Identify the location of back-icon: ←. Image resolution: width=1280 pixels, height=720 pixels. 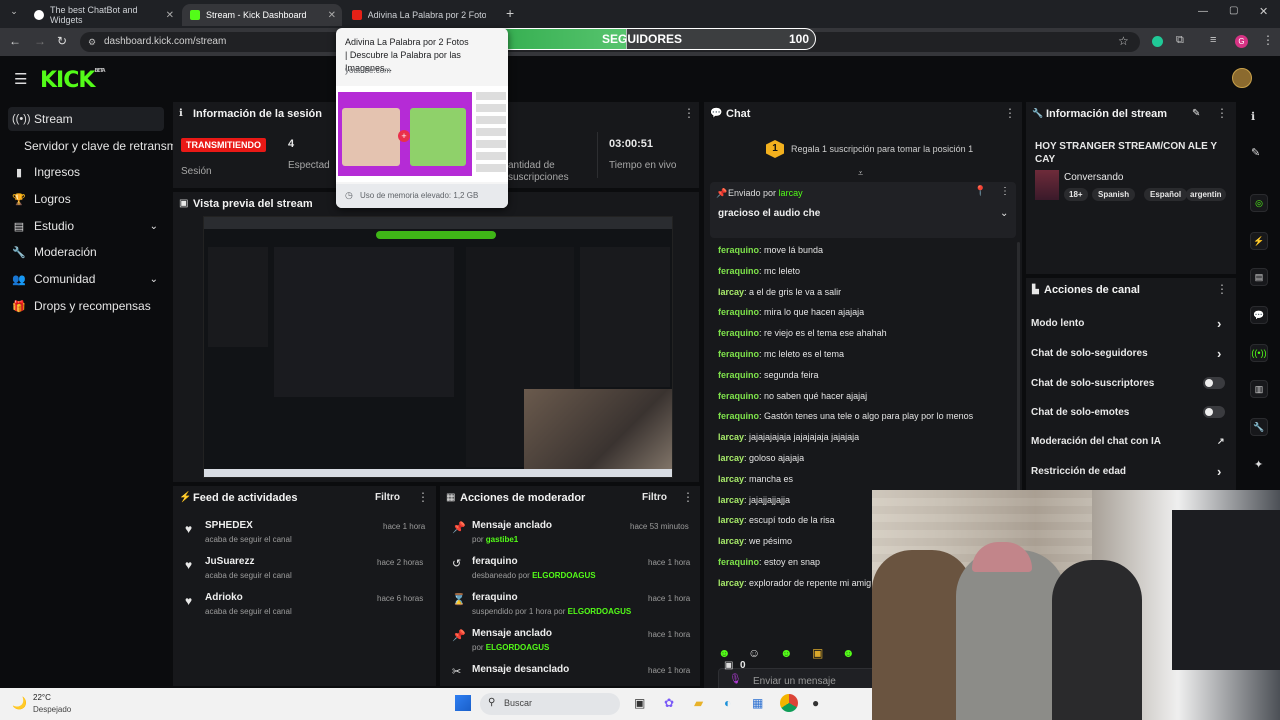
(15, 41).